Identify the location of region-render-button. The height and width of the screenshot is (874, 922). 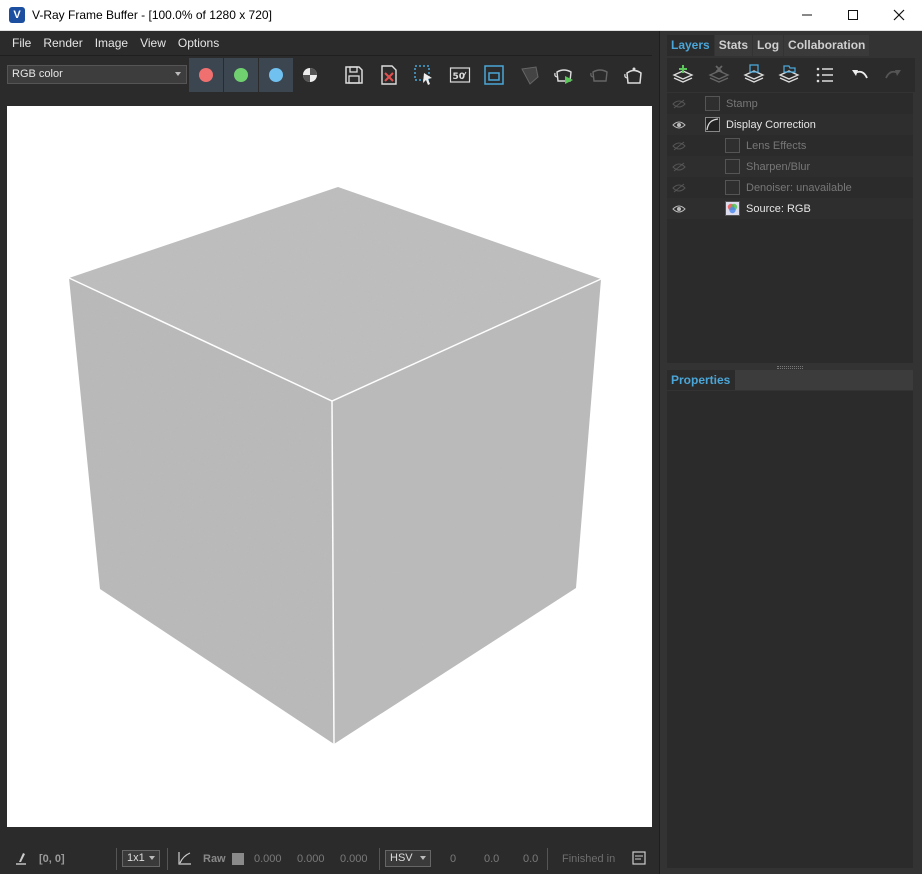
(424, 75).